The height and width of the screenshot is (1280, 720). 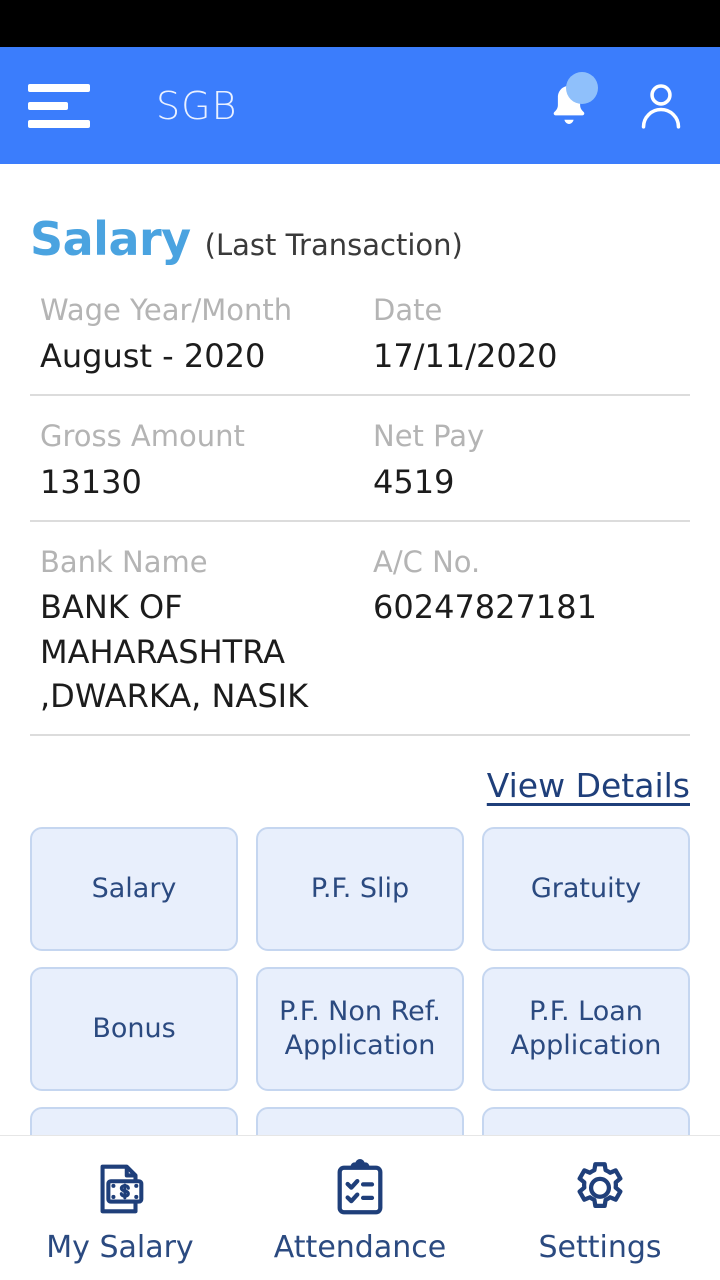 What do you see at coordinates (120, 1247) in the screenshot?
I see `nav-label: My Salary` at bounding box center [120, 1247].